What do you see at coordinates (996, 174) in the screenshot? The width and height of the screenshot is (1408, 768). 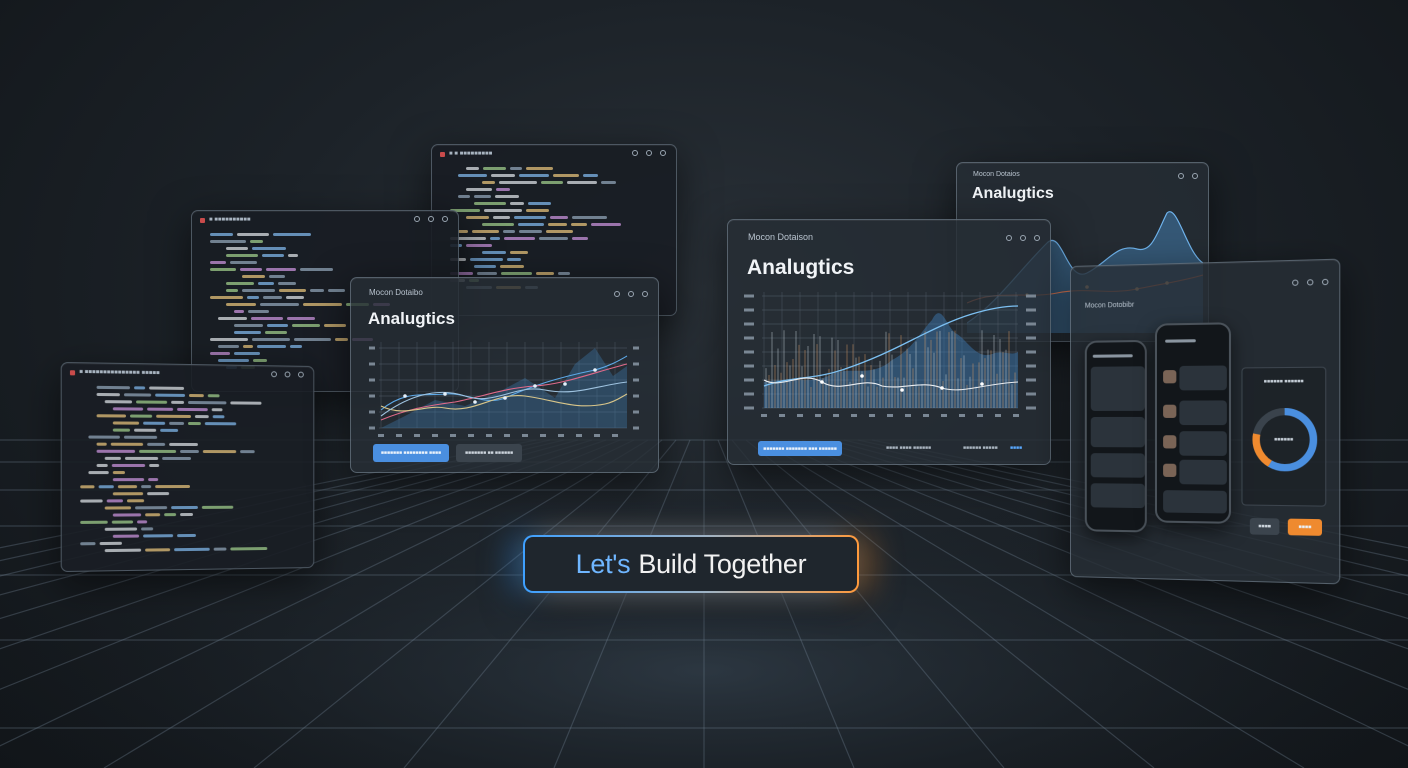 I see `panel-subtitle: Mocon Dotaios` at bounding box center [996, 174].